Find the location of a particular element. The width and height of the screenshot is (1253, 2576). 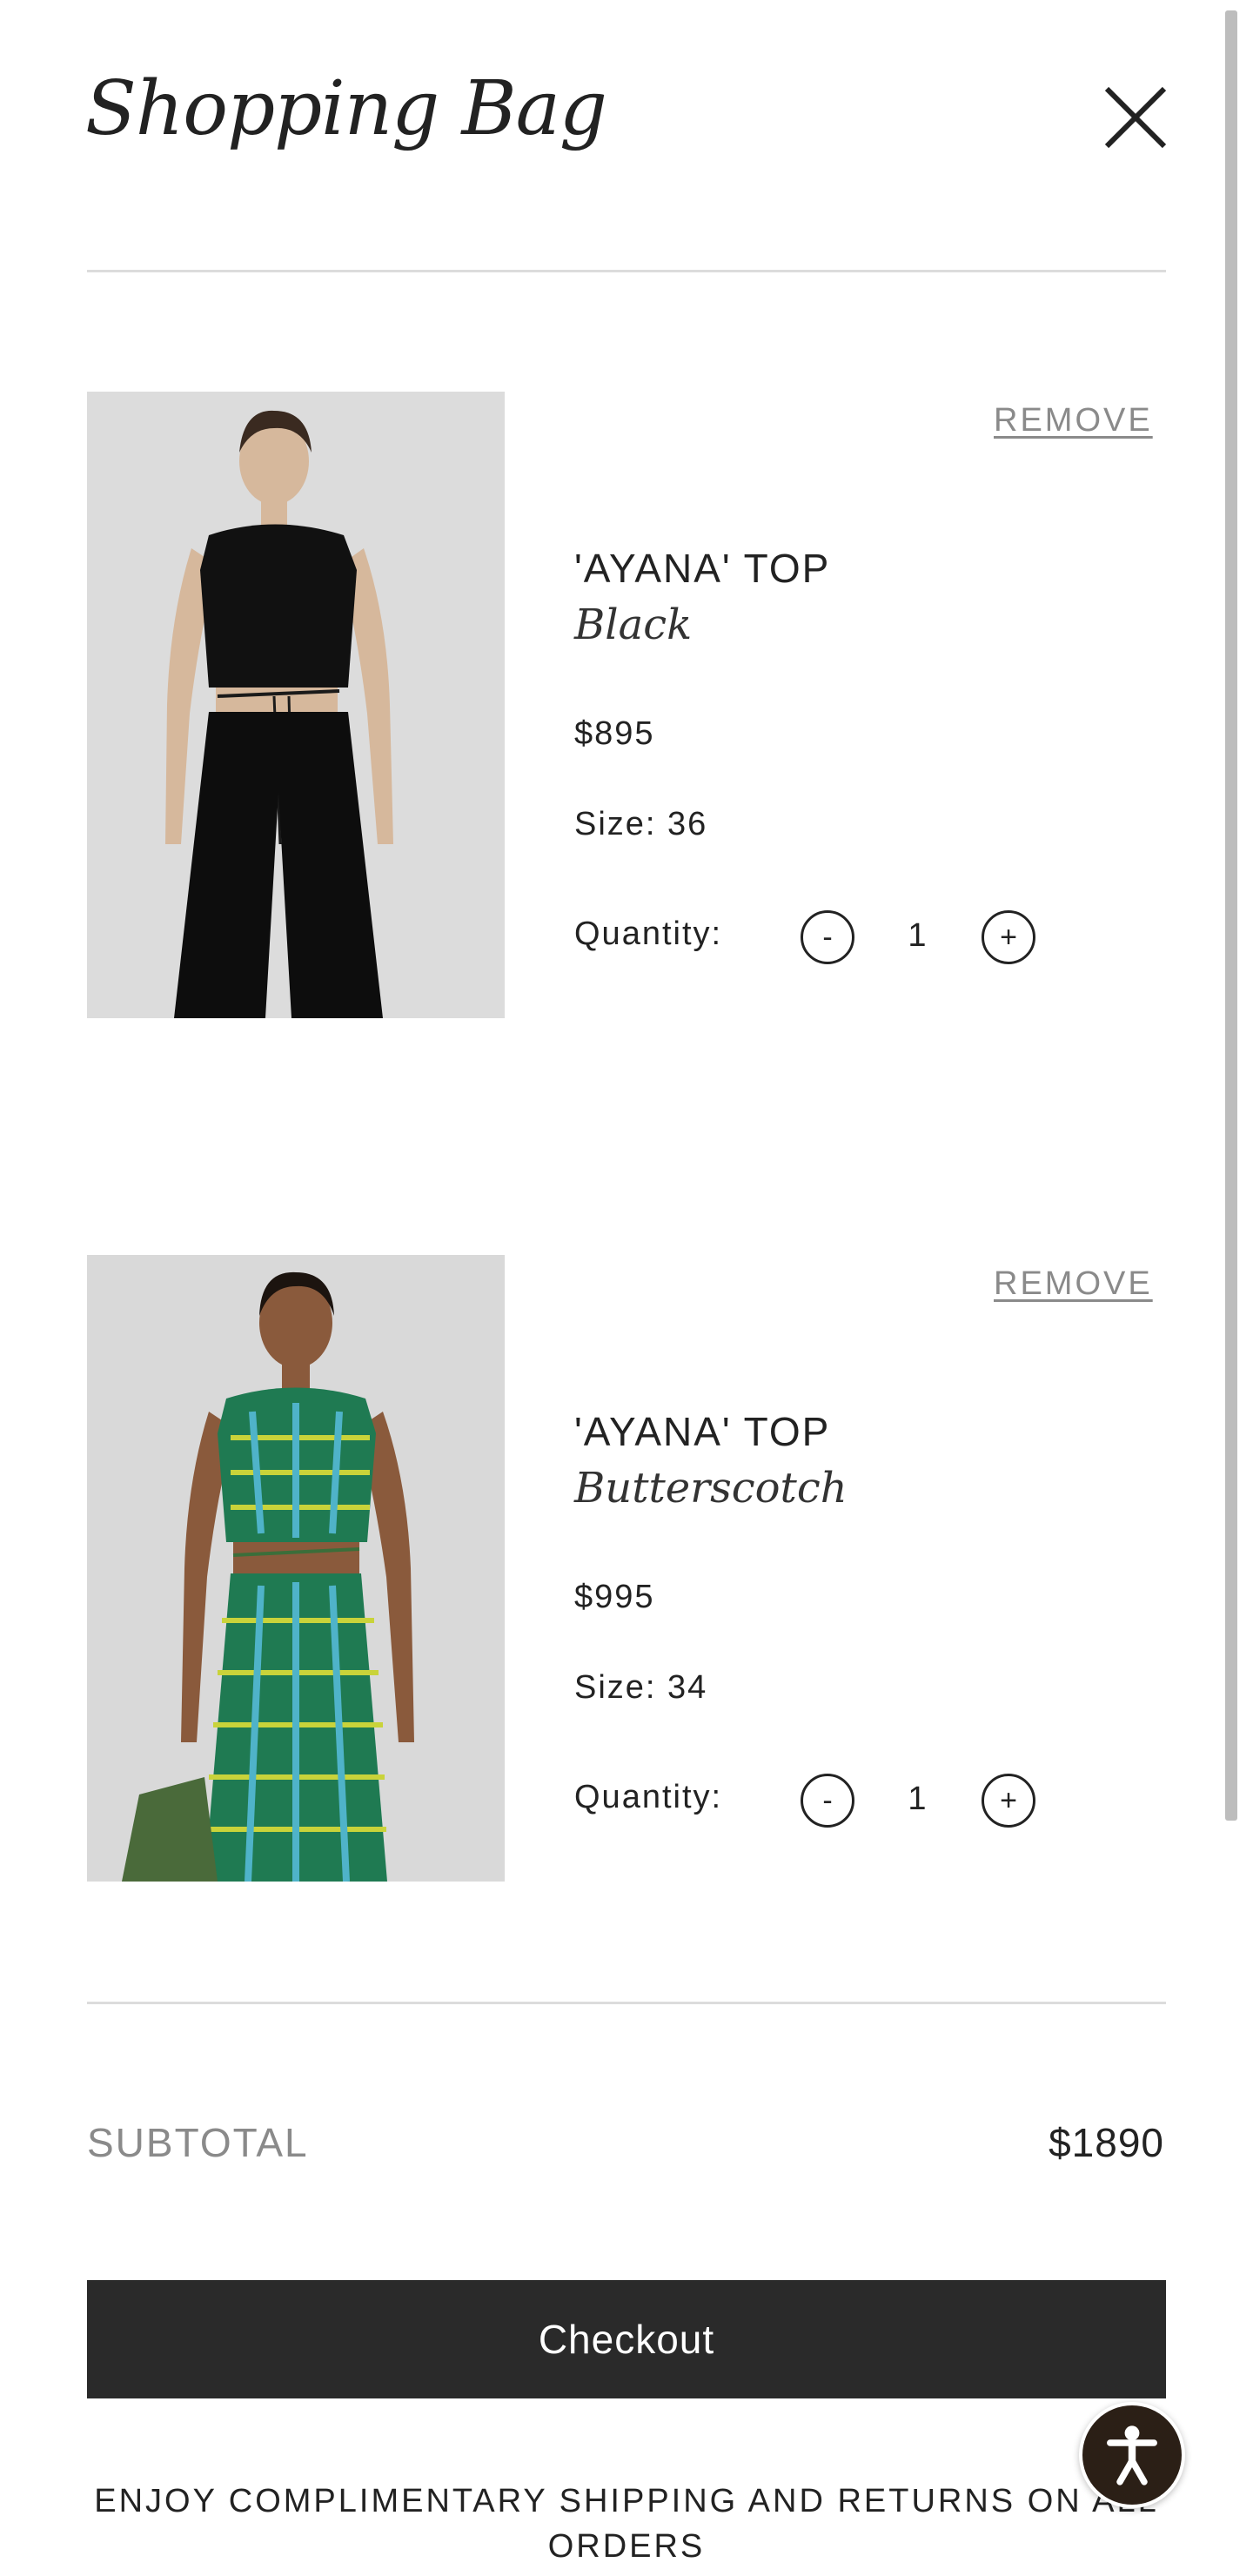

summary-divider is located at coordinates (626, 2003).